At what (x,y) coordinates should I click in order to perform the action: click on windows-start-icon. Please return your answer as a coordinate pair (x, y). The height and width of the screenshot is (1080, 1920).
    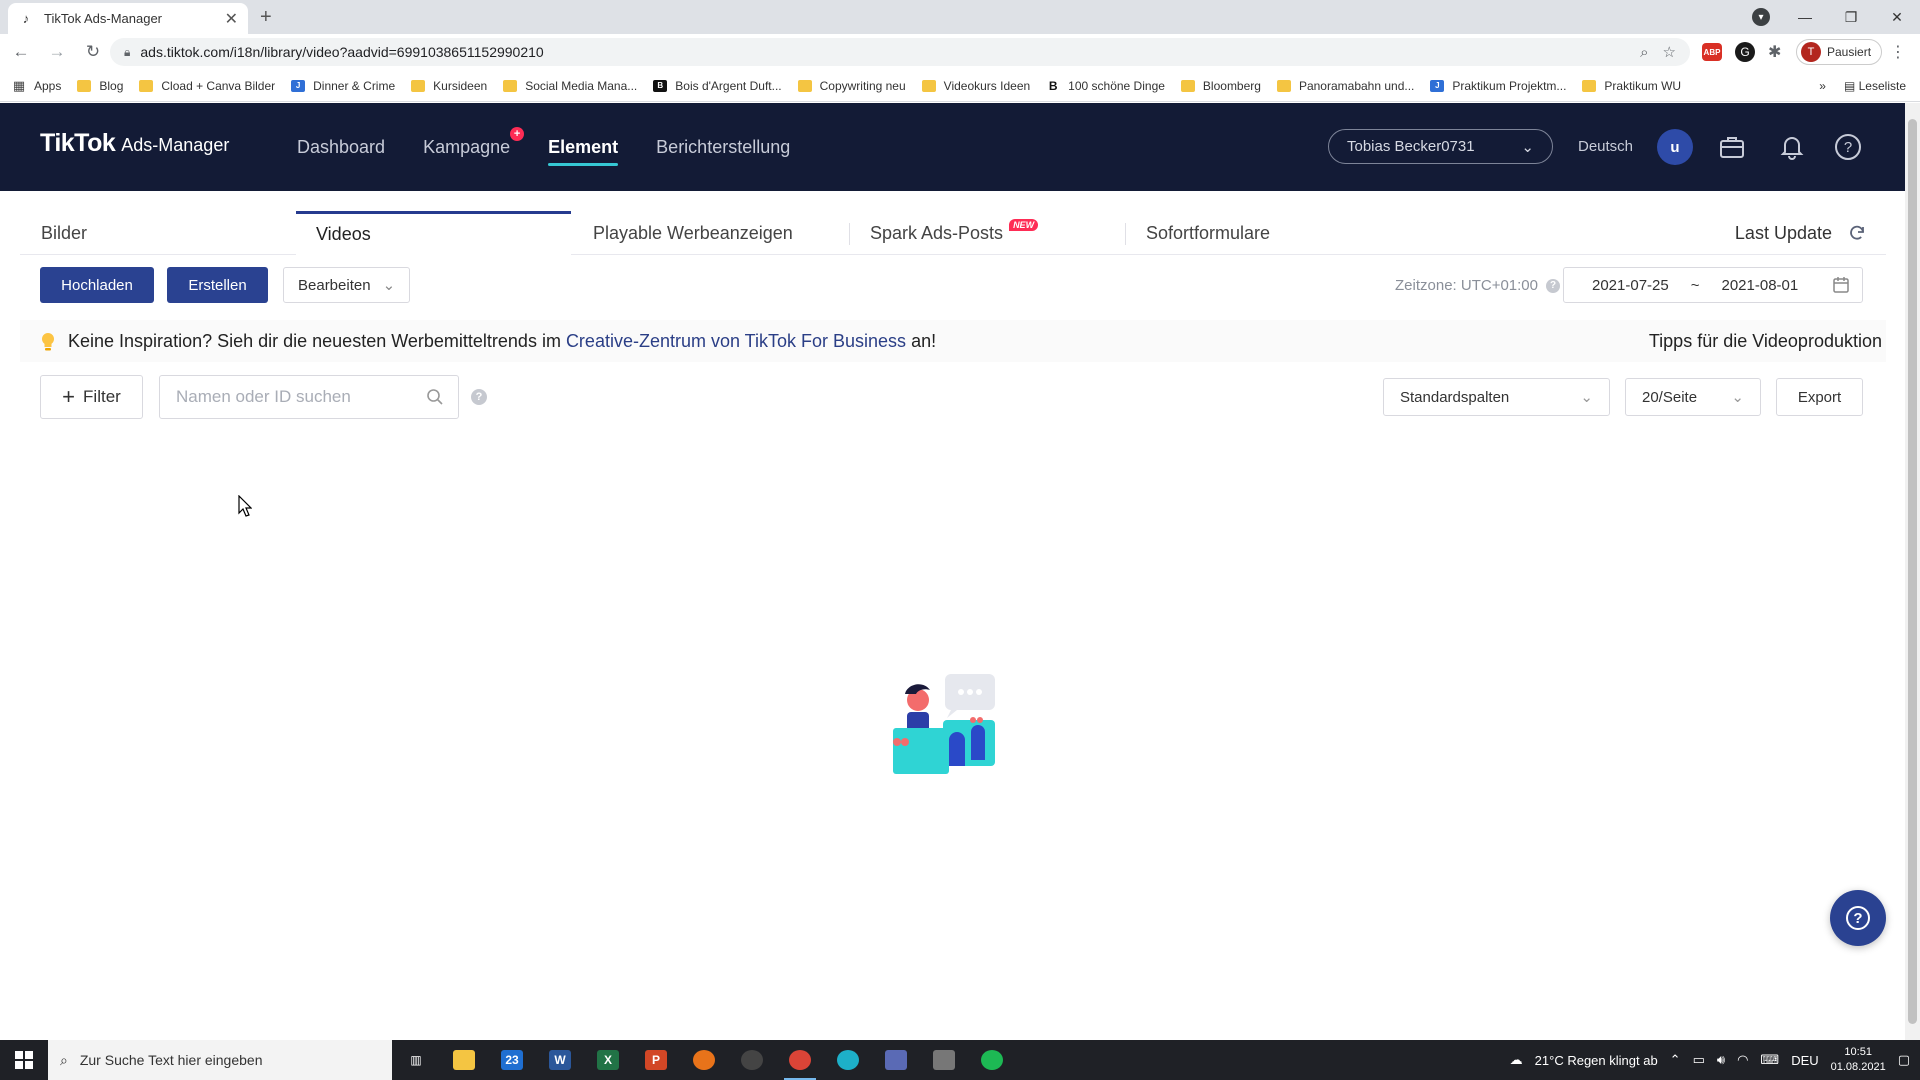
    Looking at the image, I should click on (24, 1060).